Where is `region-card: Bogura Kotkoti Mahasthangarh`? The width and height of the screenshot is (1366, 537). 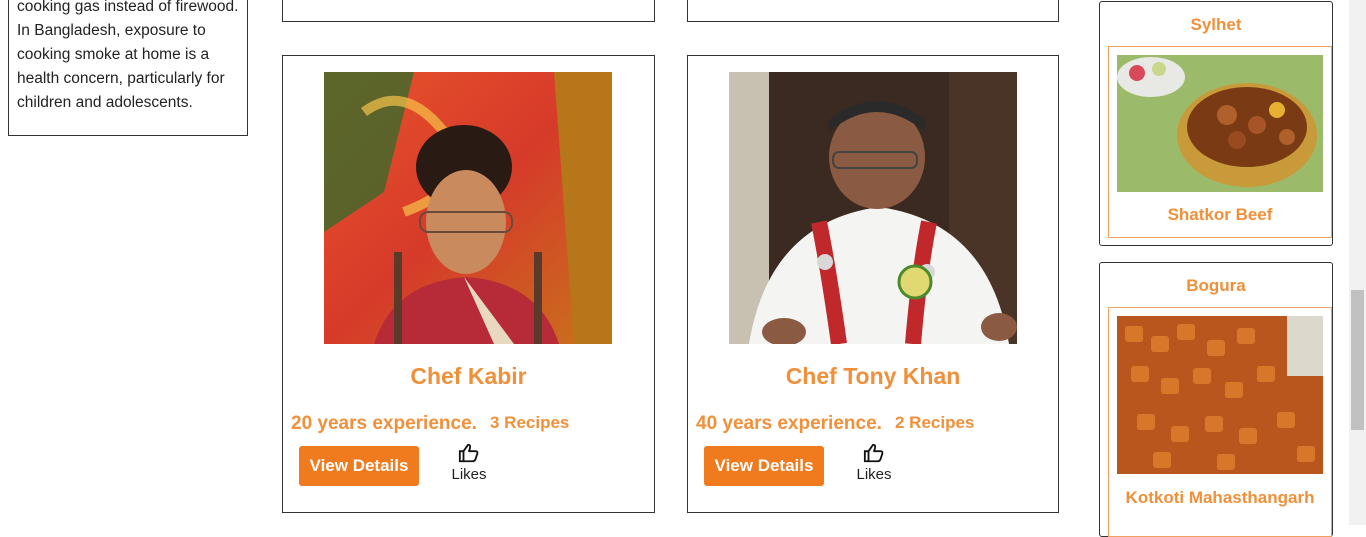
region-card: Bogura Kotkoti Mahasthangarh is located at coordinates (1216, 399).